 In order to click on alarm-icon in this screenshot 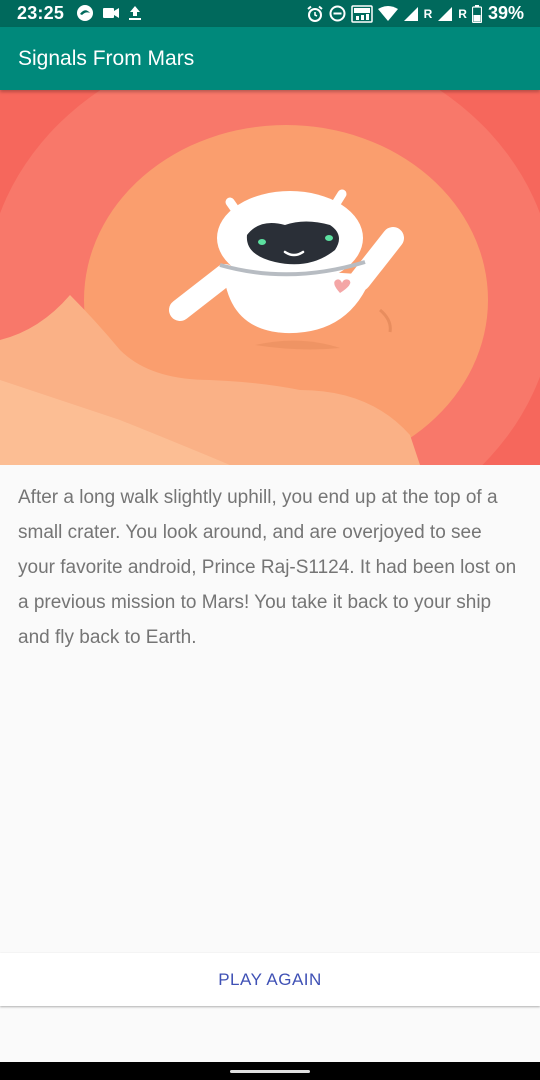, I will do `click(315, 14)`.